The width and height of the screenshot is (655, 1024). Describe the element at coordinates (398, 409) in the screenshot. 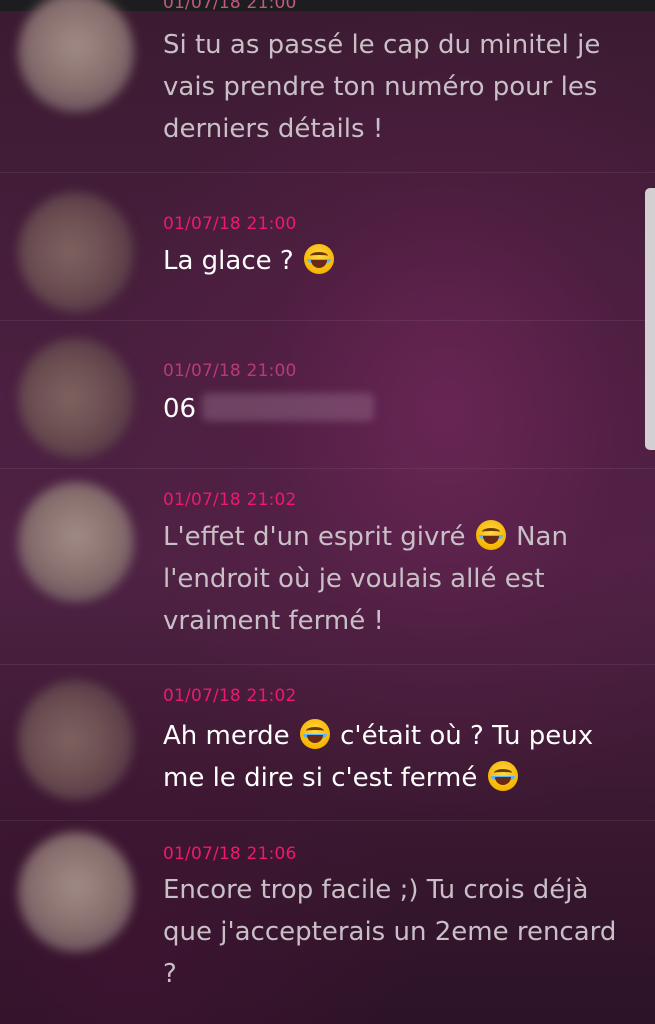

I see `message-text-container: 06` at that location.